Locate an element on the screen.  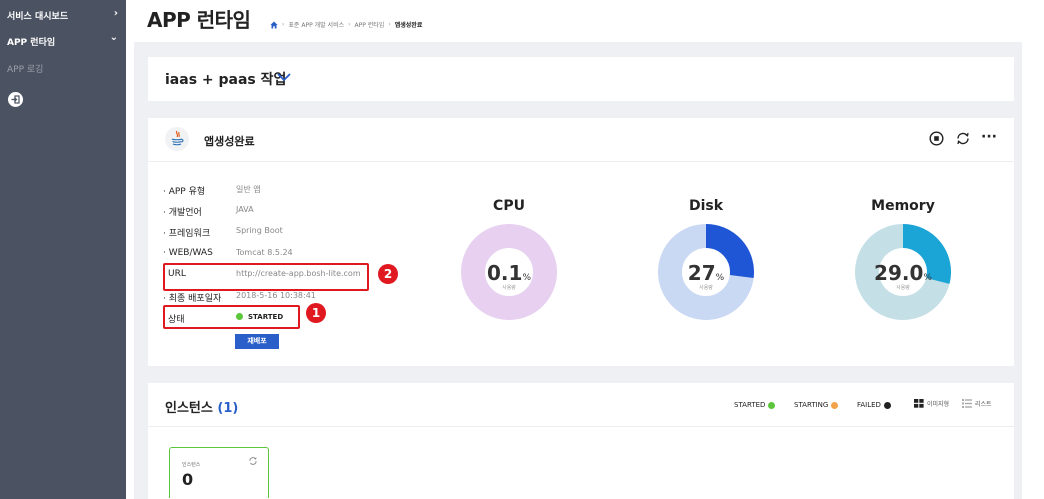
info-value: 2018-5-16 10:38:41 is located at coordinates (276, 295).